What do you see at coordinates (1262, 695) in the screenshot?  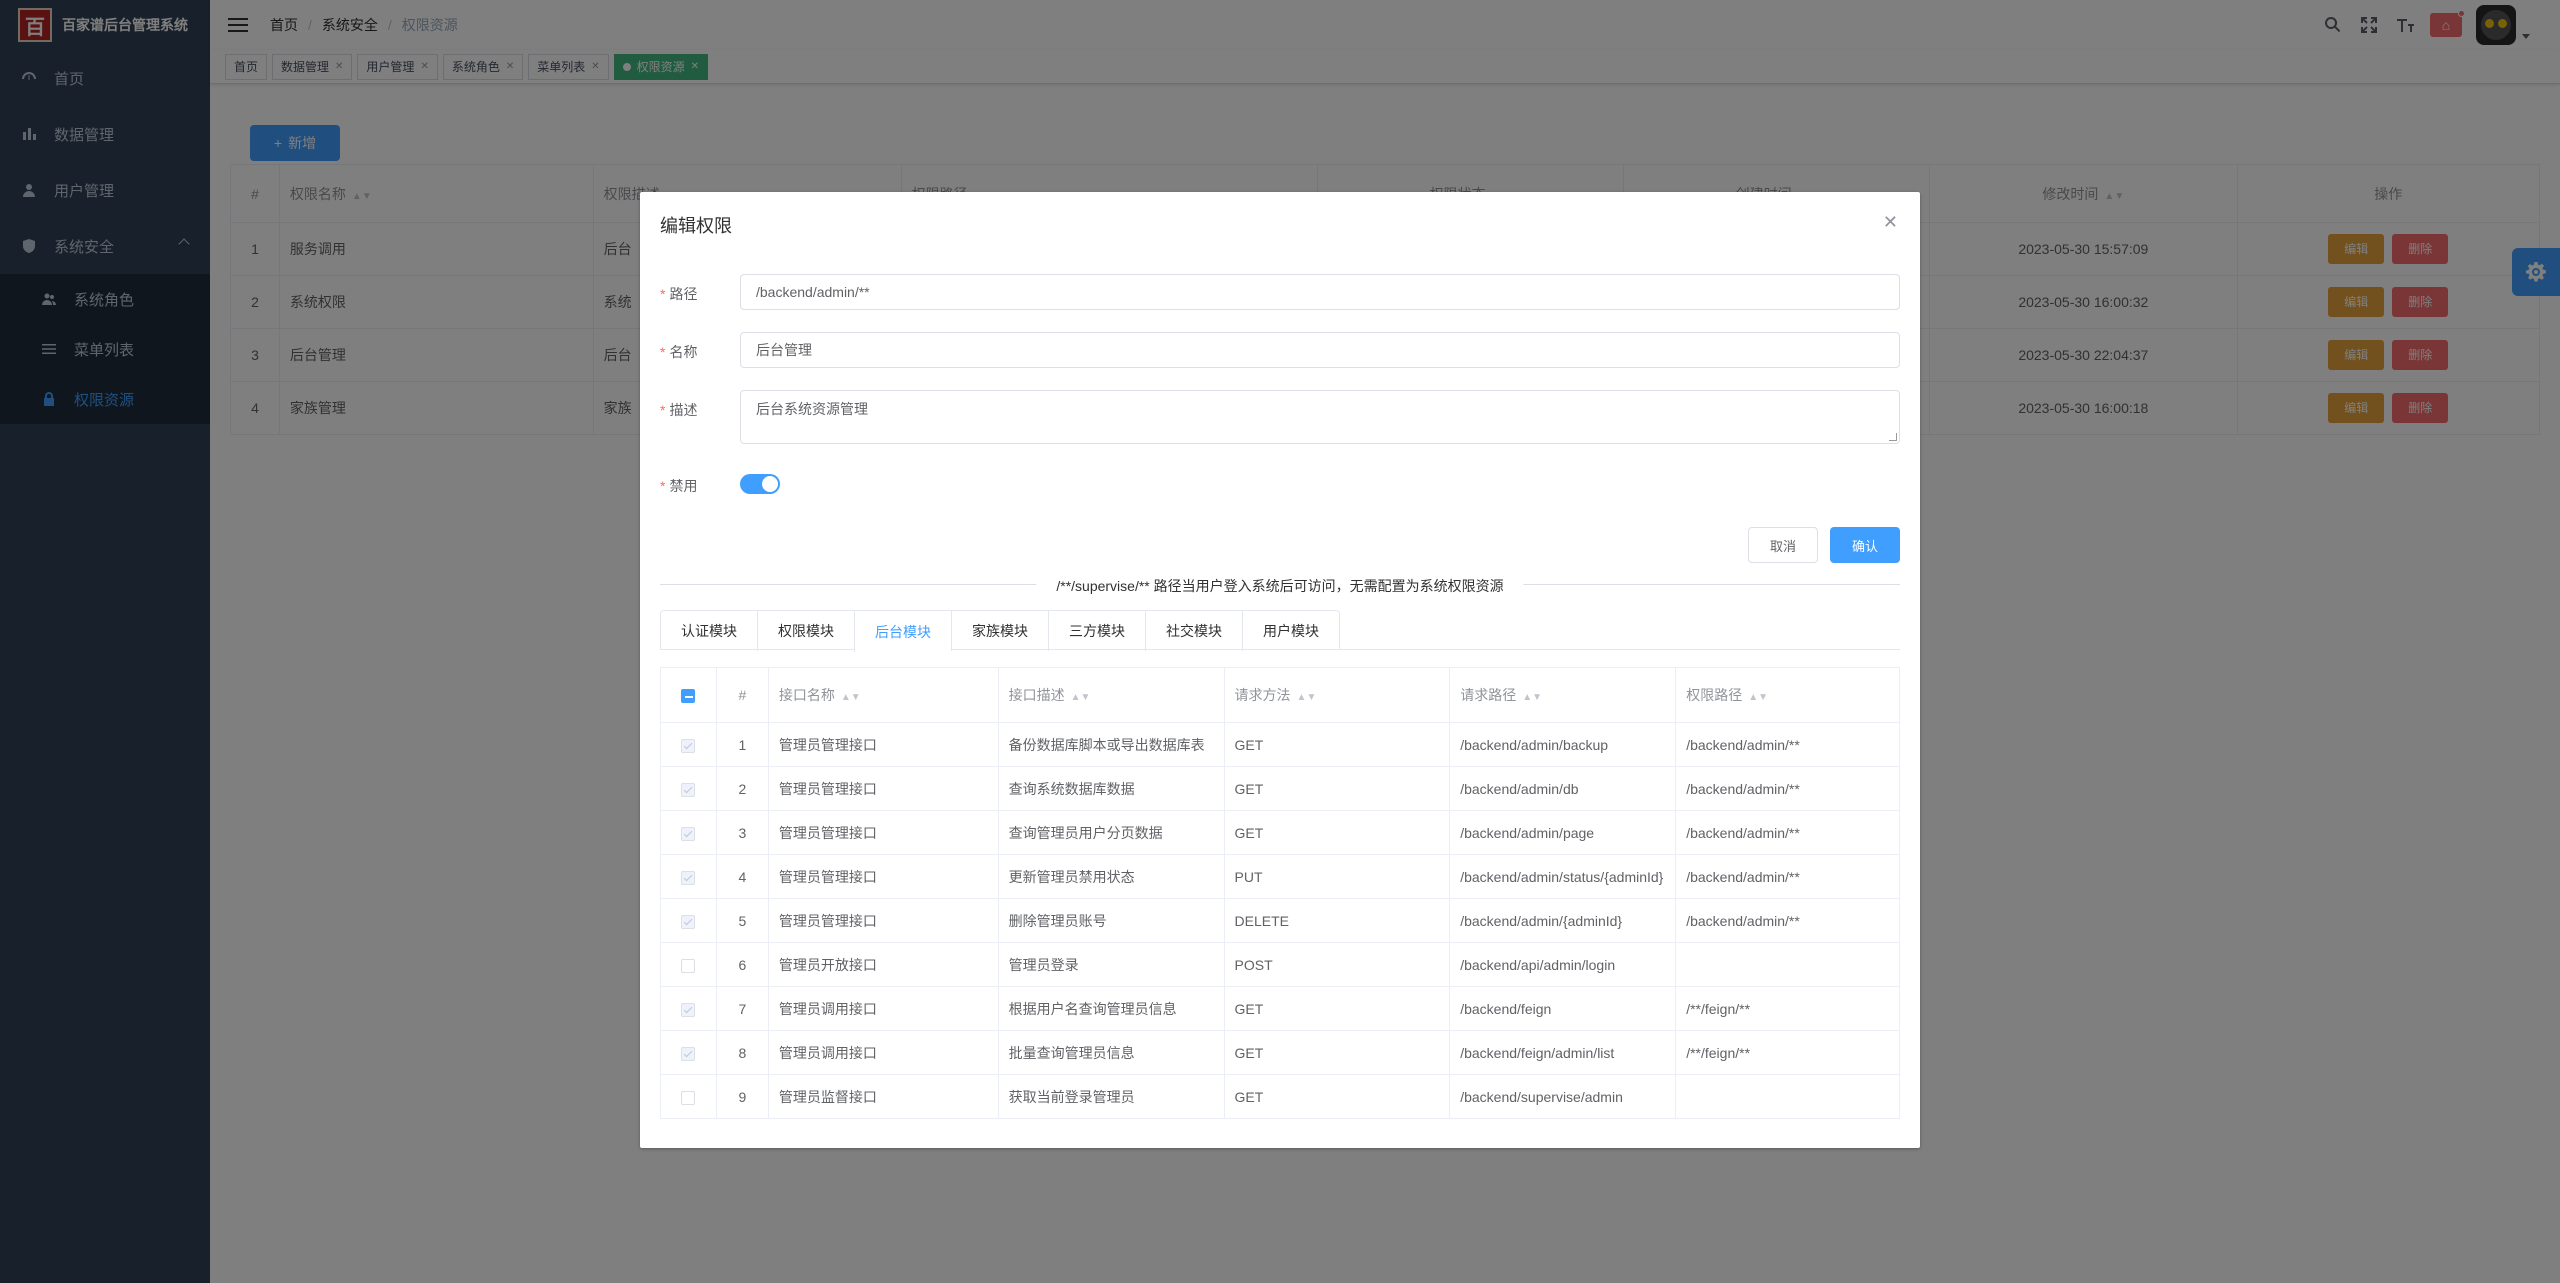 I see `column-header-label: 请求方法` at bounding box center [1262, 695].